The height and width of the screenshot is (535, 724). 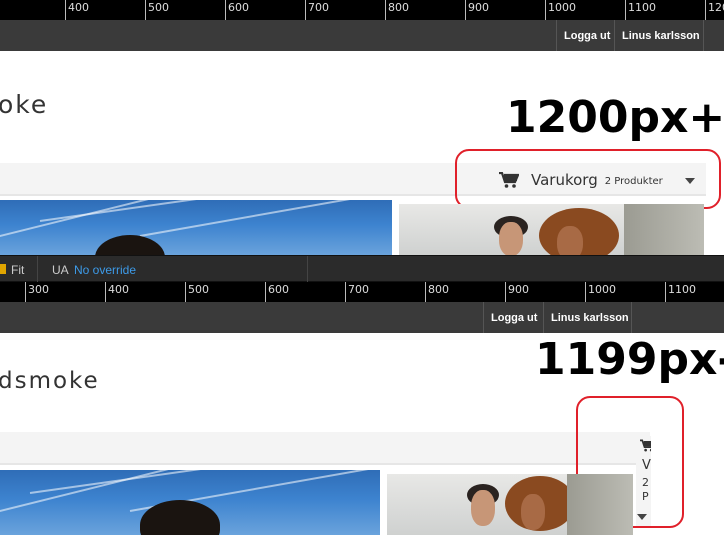 What do you see at coordinates (629, 359) in the screenshot?
I see `annotation-breakpoint-label: 1199px-` at bounding box center [629, 359].